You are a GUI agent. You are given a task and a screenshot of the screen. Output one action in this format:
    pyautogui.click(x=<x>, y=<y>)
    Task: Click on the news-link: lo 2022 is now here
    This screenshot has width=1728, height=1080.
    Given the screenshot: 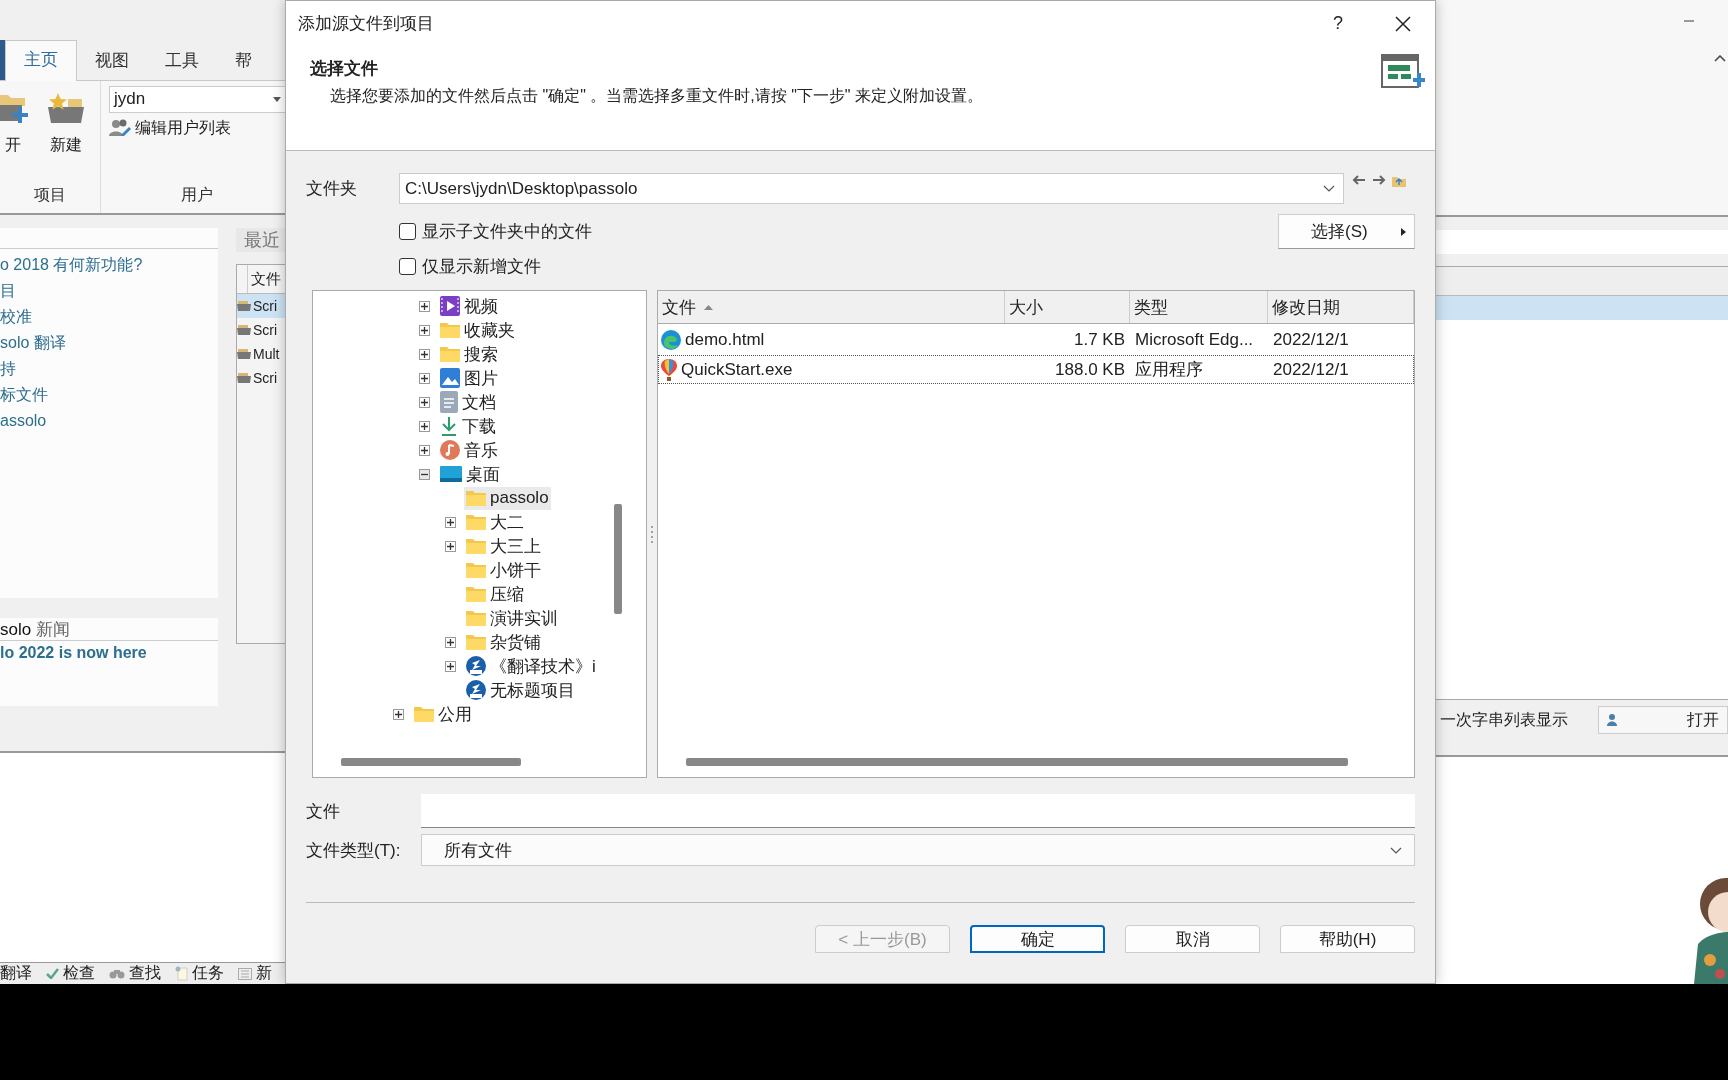 What is the action you would take?
    pyautogui.click(x=109, y=653)
    